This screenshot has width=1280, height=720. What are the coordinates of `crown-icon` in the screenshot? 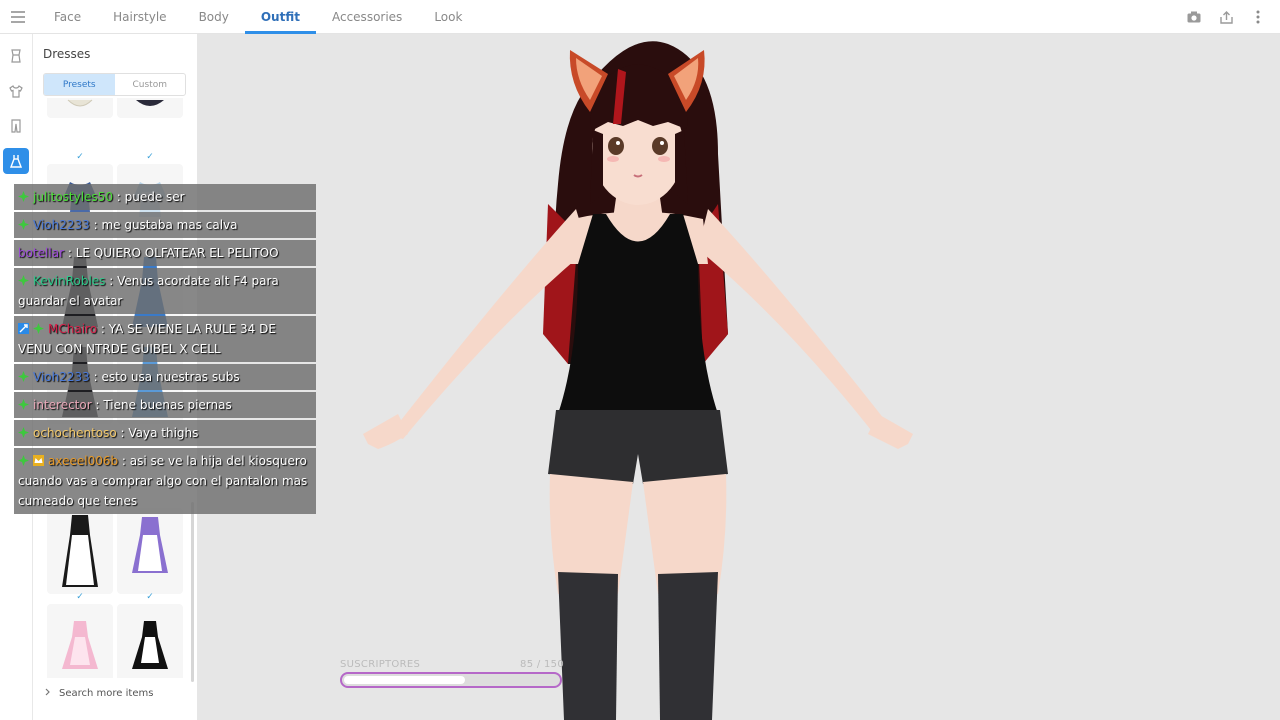 It's located at (38, 459).